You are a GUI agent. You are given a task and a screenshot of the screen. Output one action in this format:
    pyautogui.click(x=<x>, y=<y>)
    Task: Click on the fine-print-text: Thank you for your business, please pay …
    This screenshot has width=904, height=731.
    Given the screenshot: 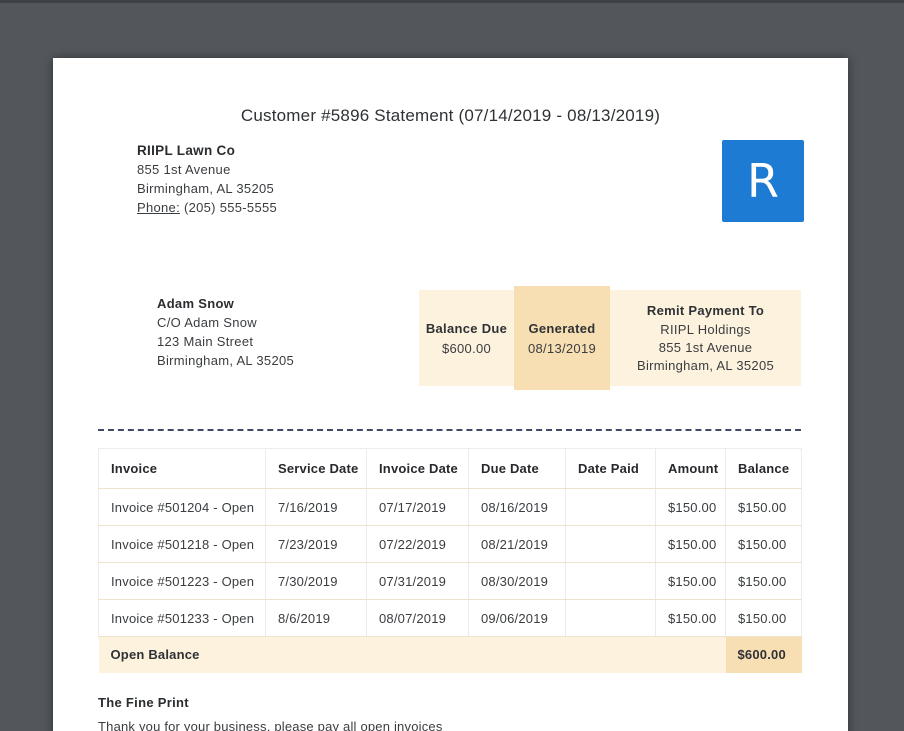 What is the action you would take?
    pyautogui.click(x=270, y=725)
    